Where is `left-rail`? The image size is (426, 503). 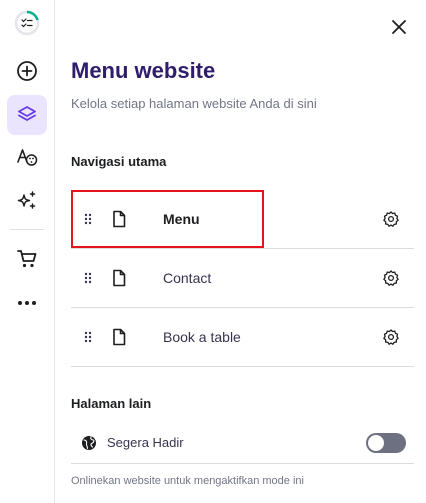 left-rail is located at coordinates (27, 251).